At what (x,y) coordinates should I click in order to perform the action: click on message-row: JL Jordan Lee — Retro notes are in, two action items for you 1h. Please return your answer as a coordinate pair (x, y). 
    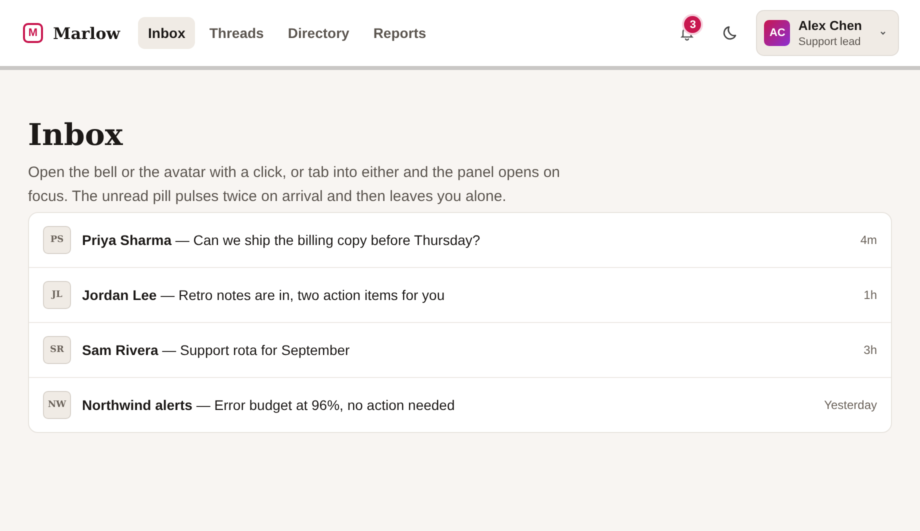
    Looking at the image, I should click on (460, 294).